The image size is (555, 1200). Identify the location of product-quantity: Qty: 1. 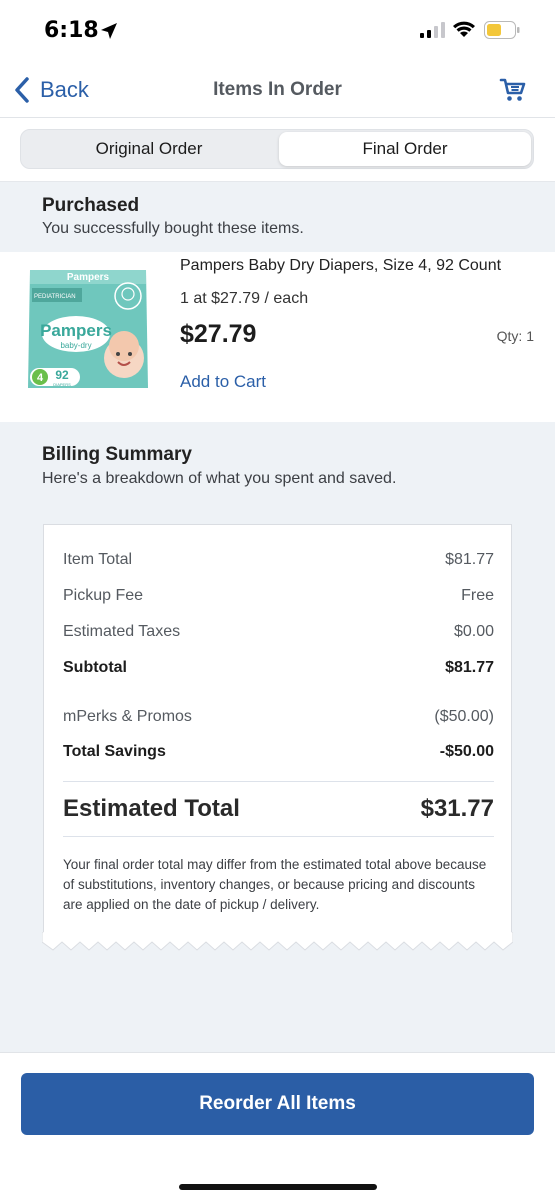
(515, 336).